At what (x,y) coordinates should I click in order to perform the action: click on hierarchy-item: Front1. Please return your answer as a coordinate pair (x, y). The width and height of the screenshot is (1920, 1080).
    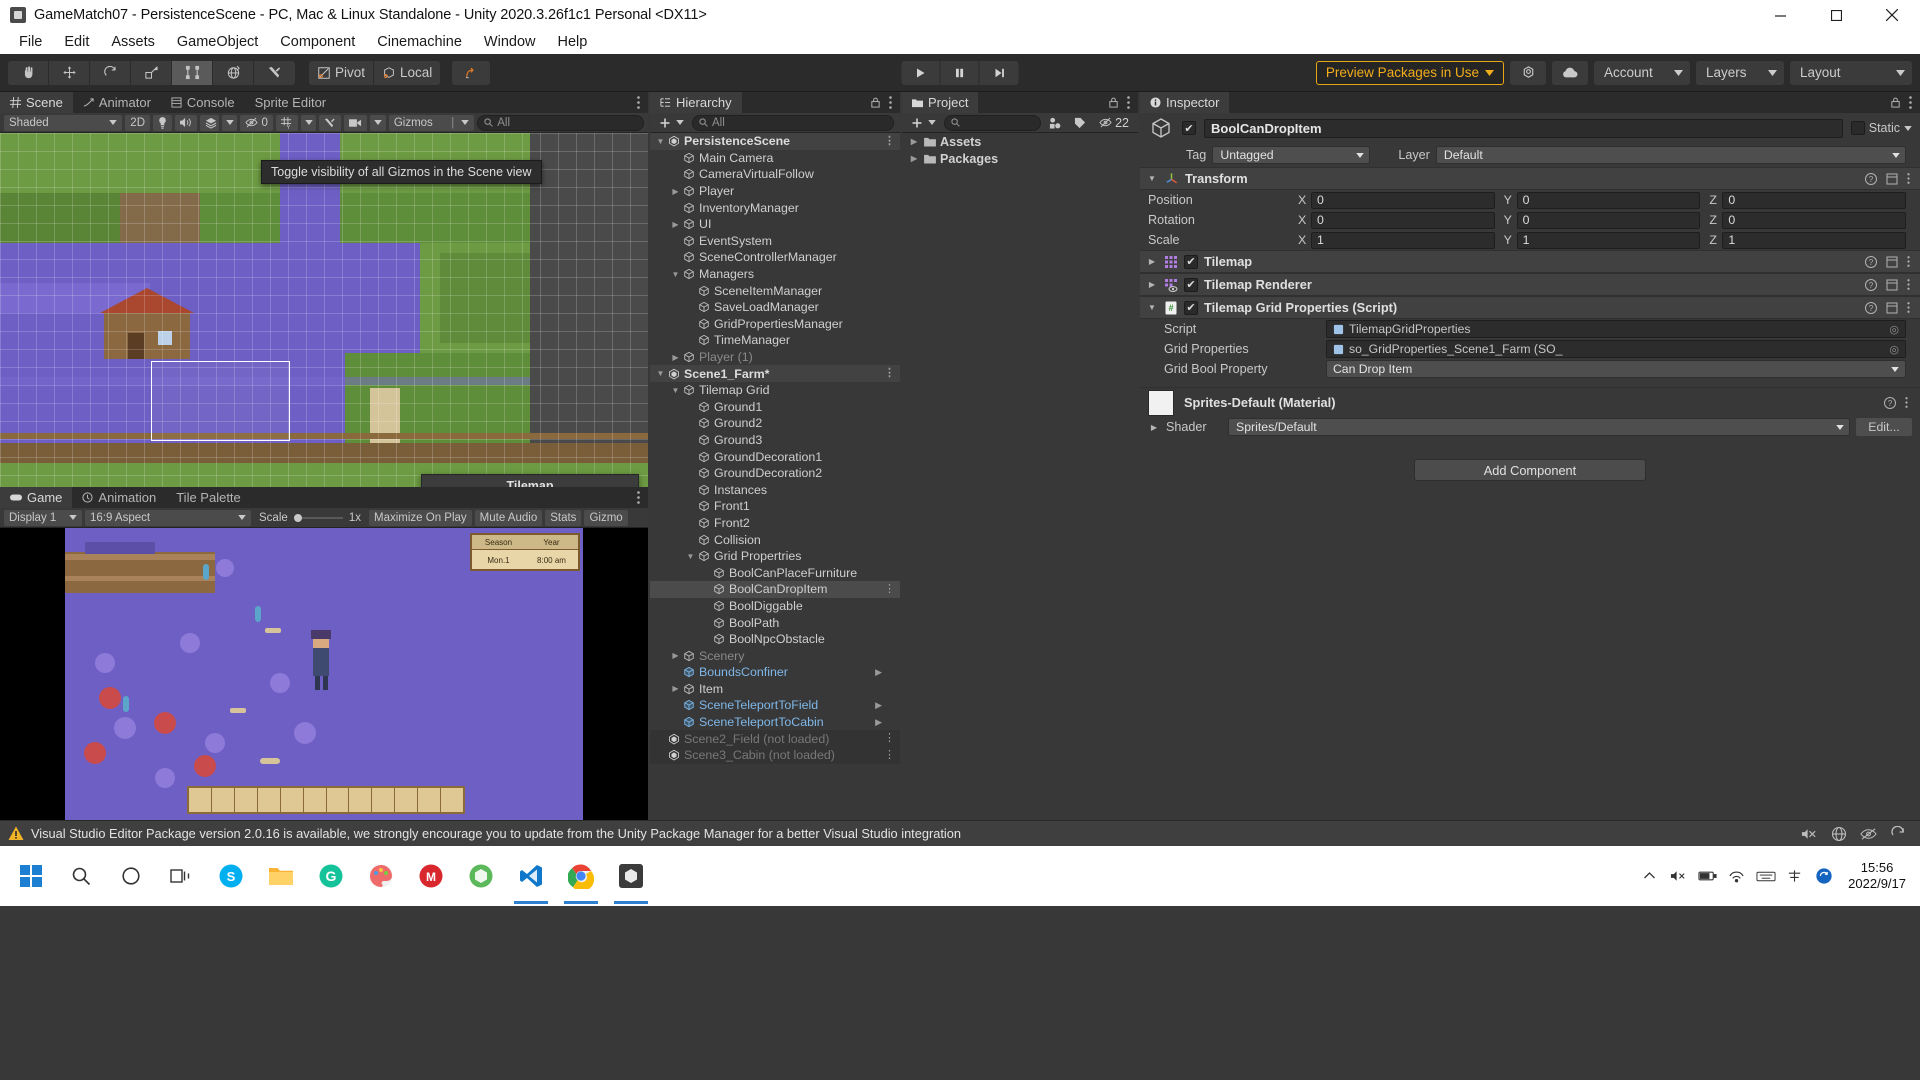
    Looking at the image, I should click on (775, 506).